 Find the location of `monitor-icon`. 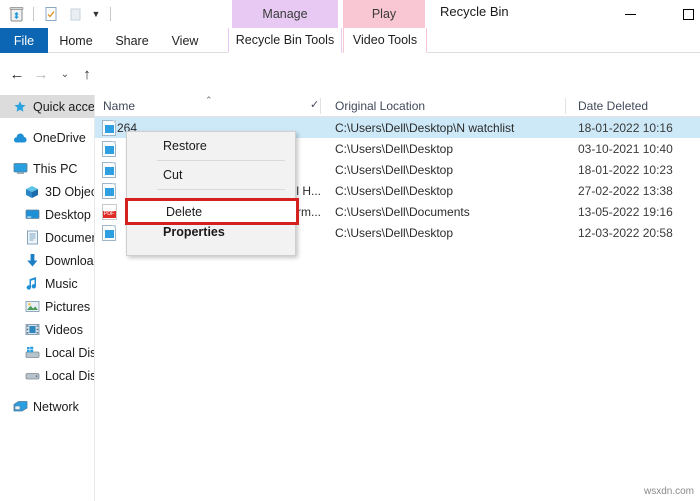

monitor-icon is located at coordinates (20, 169).